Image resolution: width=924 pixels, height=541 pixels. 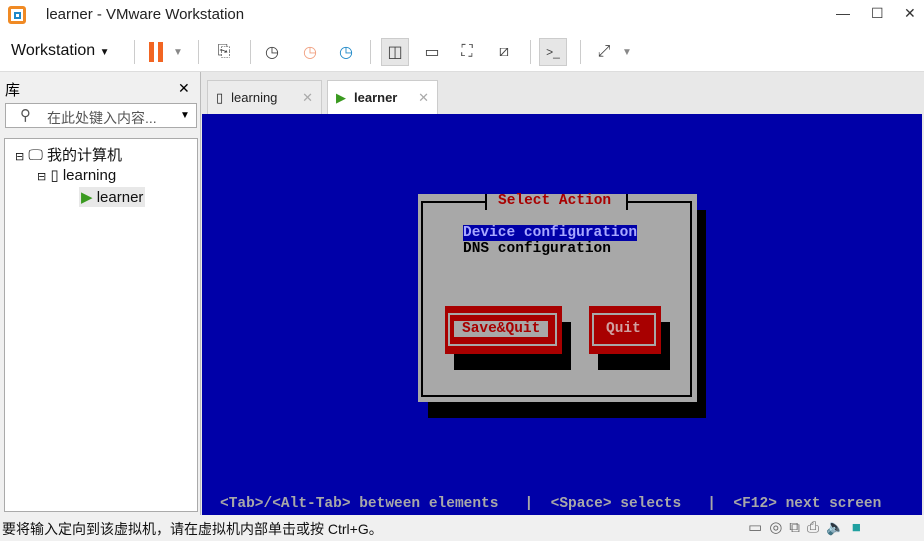 What do you see at coordinates (798, 527) in the screenshot?
I see `network-icon: ⧉` at bounding box center [798, 527].